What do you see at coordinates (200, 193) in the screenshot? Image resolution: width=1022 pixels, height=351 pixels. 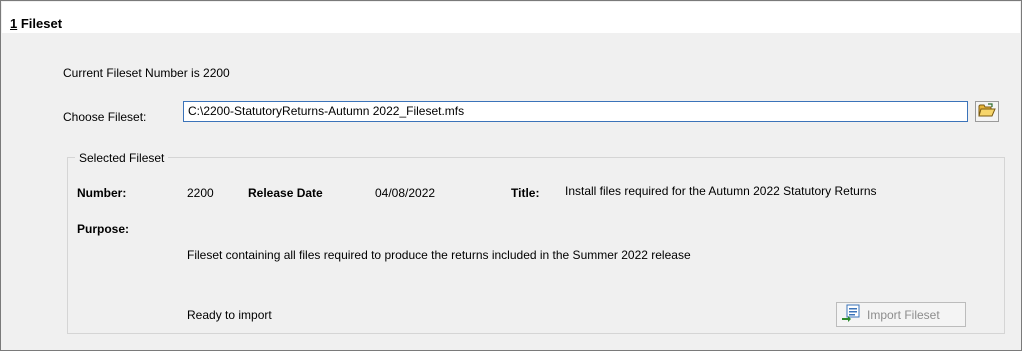 I see `number-value: 2200` at bounding box center [200, 193].